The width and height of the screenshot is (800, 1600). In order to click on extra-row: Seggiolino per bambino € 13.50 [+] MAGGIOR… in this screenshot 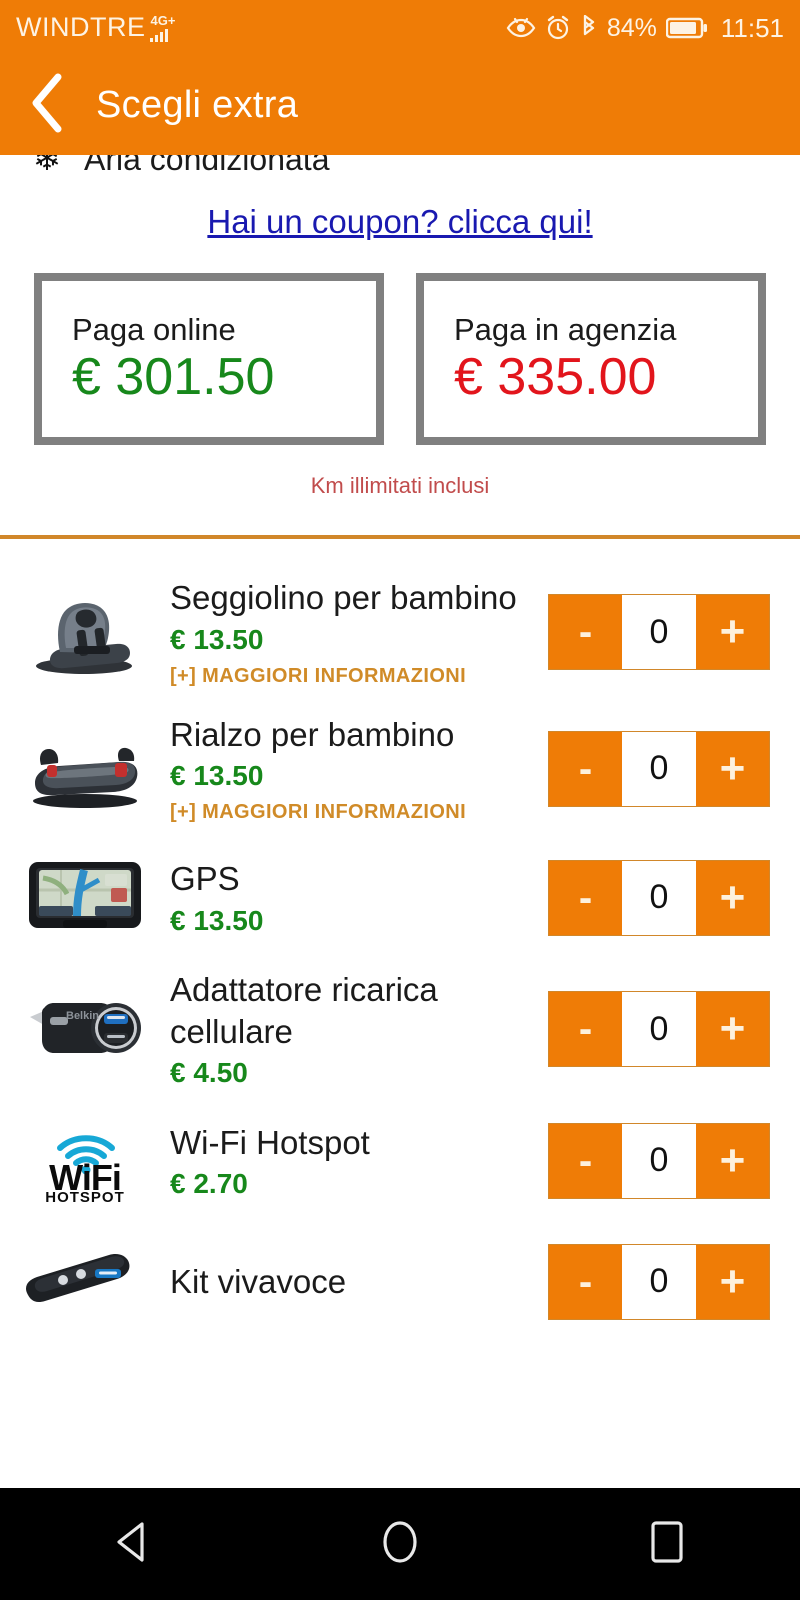, I will do `click(400, 632)`.